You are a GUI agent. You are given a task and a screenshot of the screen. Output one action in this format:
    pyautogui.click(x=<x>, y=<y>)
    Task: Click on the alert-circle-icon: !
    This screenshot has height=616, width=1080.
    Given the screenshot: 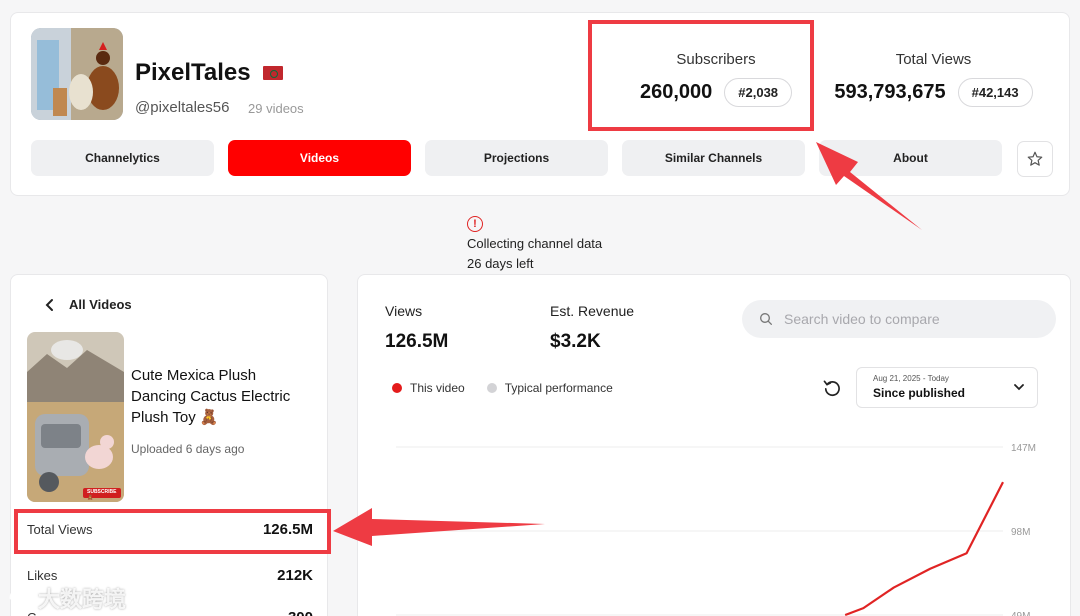 What is the action you would take?
    pyautogui.click(x=475, y=224)
    